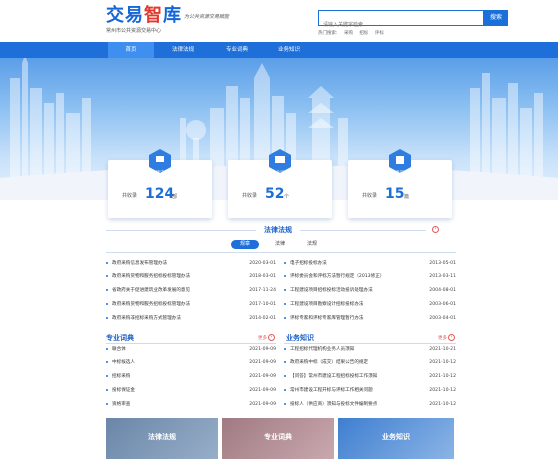  I want to click on tile-knowledge: 业务知识, so click(396, 438).